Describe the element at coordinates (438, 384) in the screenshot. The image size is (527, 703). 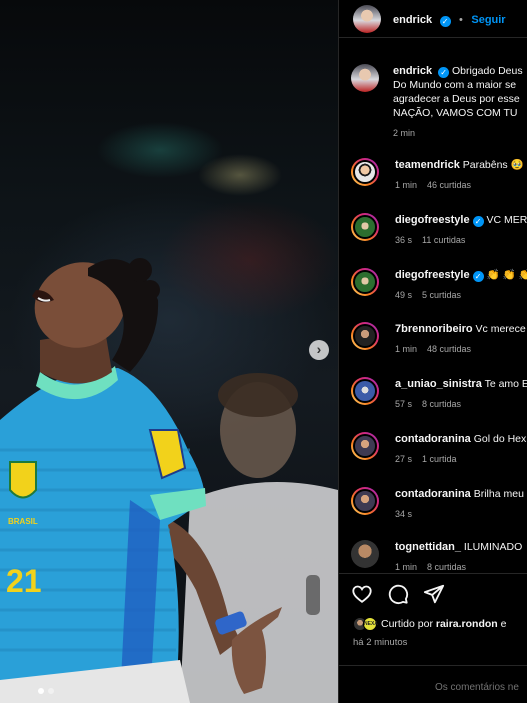
I see `comment-username: a_uniao_sinistra` at that location.